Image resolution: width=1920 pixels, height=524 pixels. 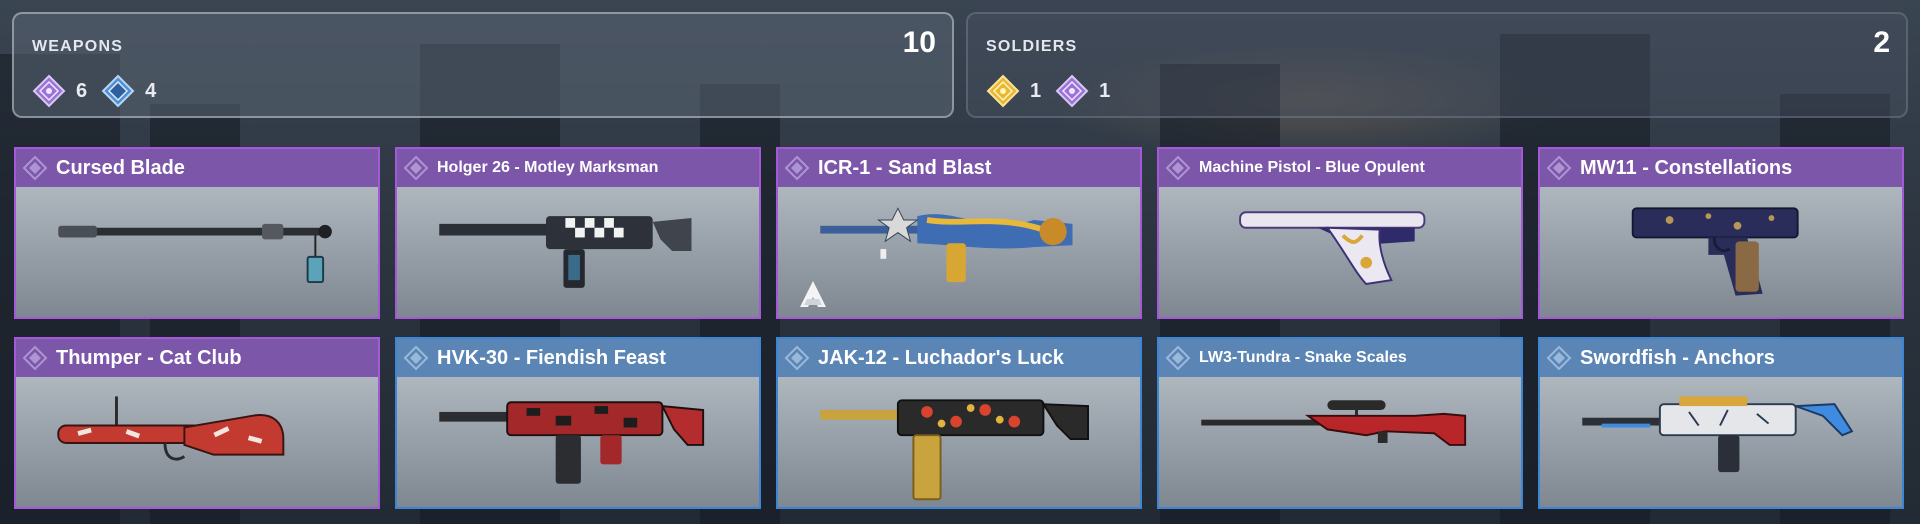 I want to click on weapon-card: Swordfish - Anchors, so click(x=1721, y=423).